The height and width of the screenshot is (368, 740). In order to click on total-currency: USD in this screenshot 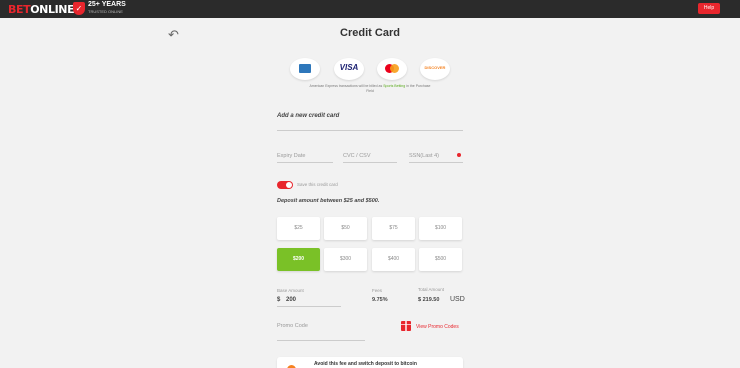, I will do `click(457, 299)`.